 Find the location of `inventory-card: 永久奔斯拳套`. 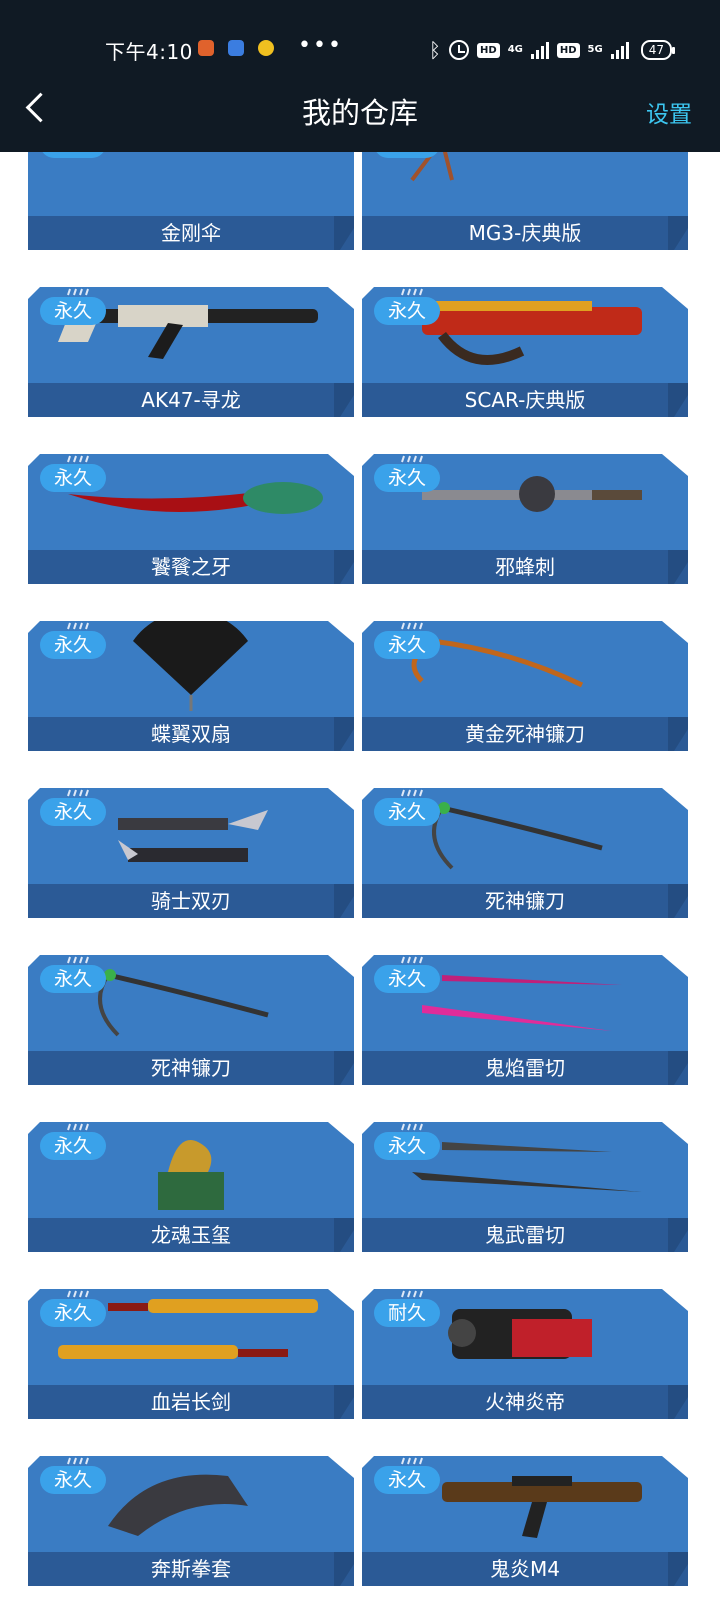

inventory-card: 永久奔斯拳套 is located at coordinates (191, 1521).